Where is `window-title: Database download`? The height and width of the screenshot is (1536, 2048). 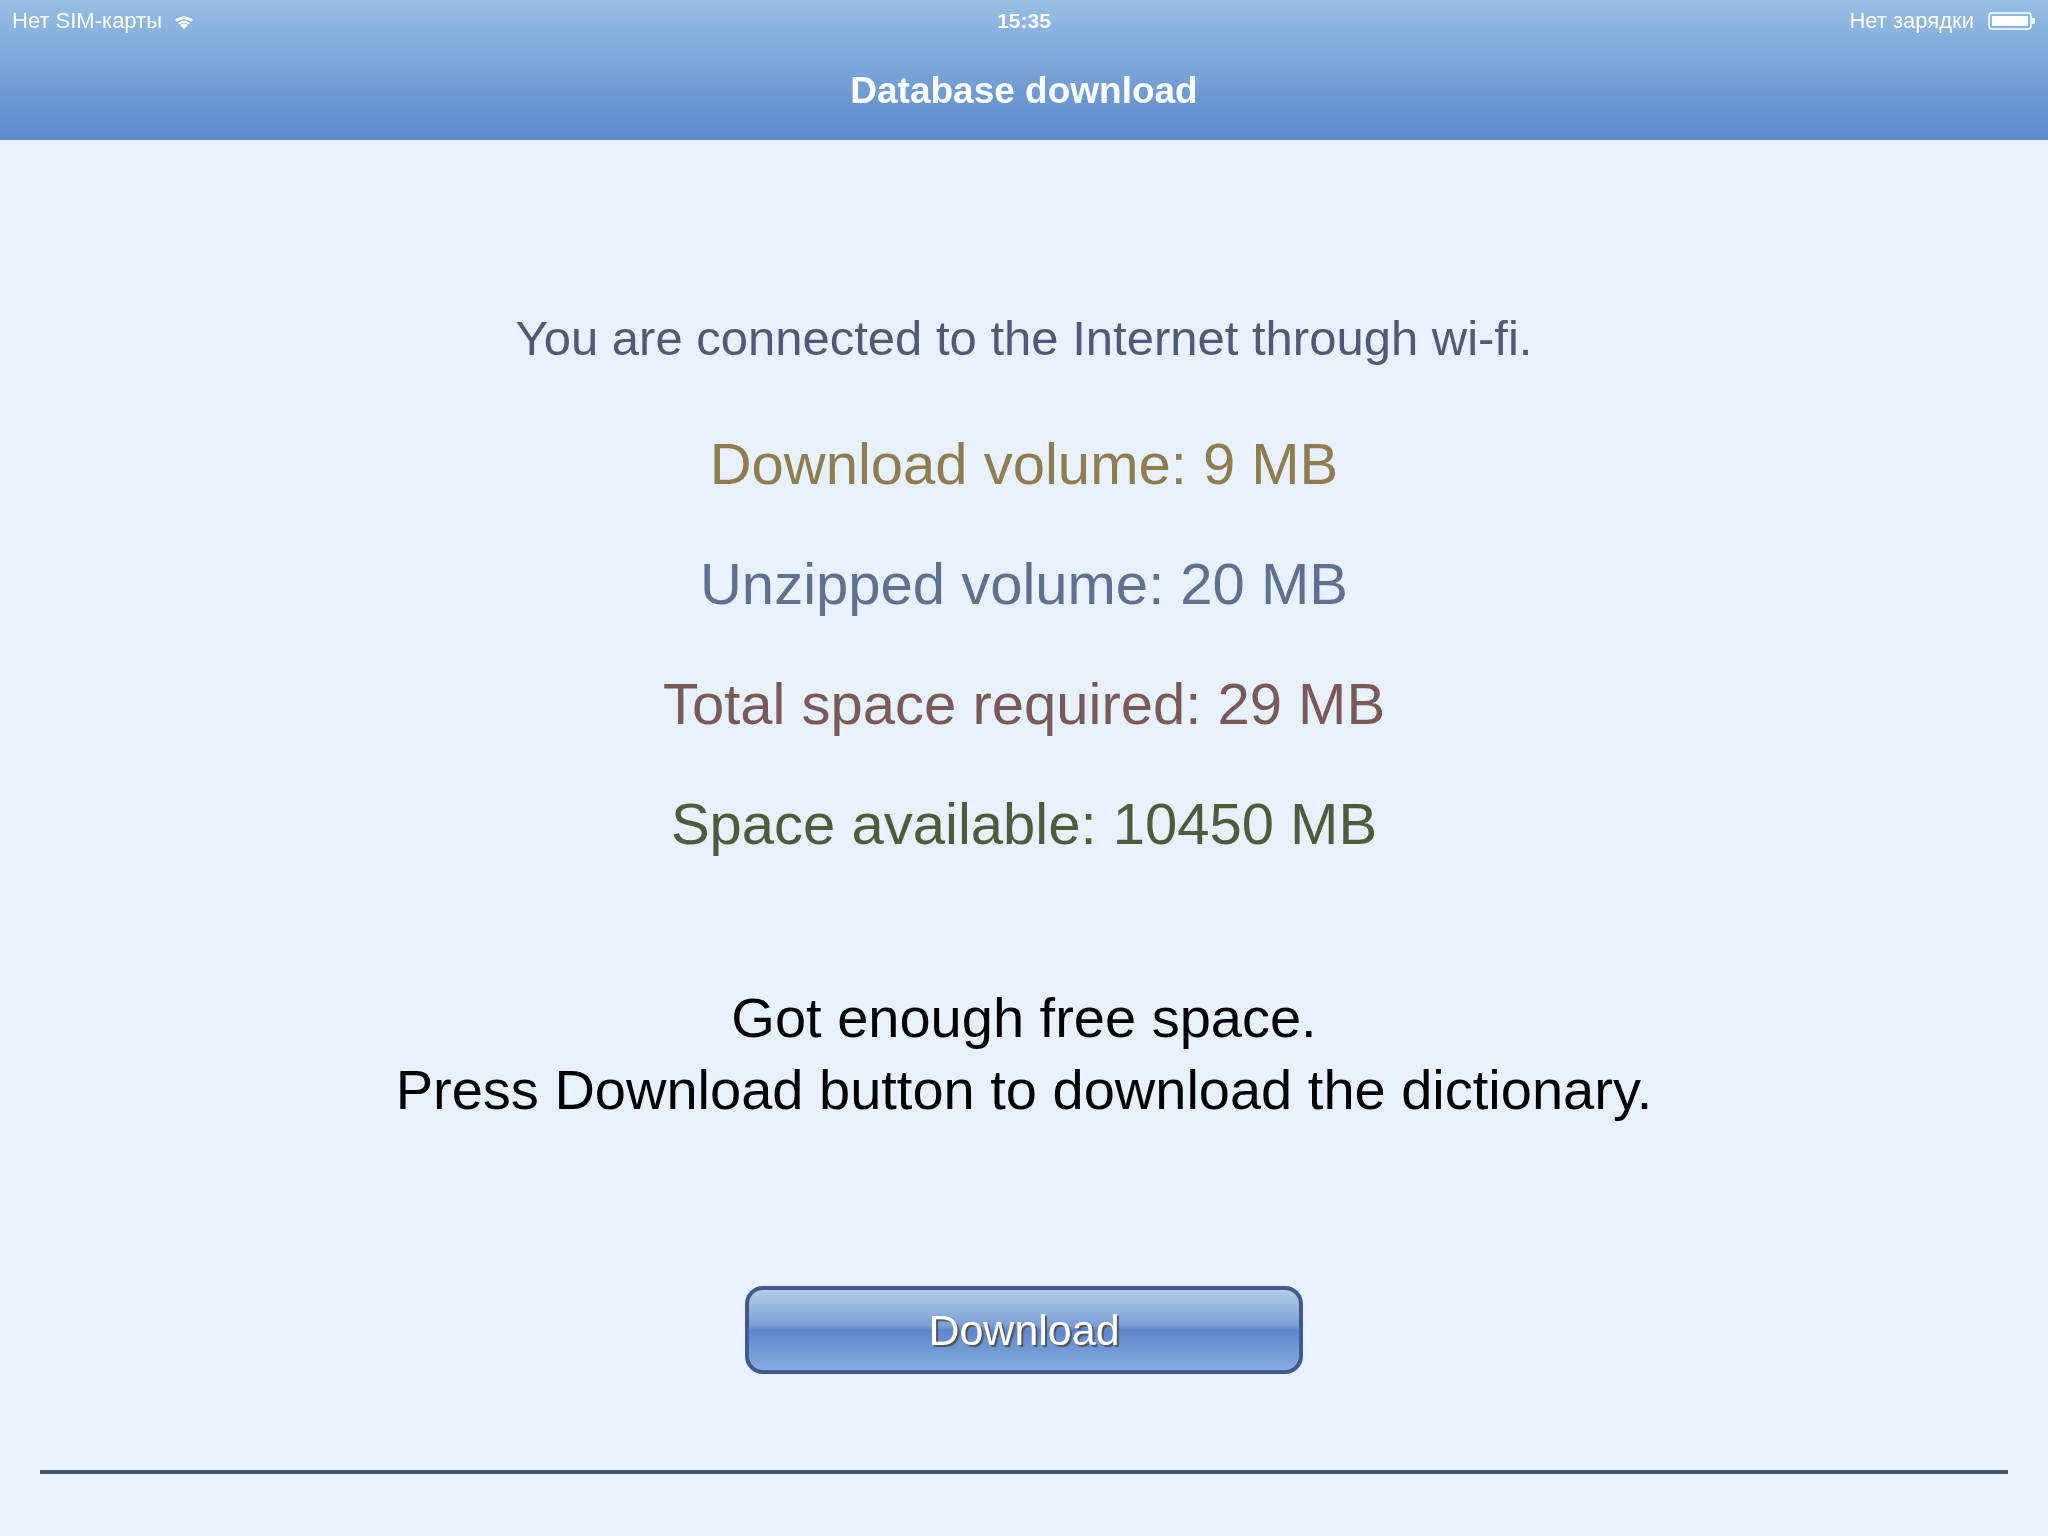 window-title: Database download is located at coordinates (1024, 91).